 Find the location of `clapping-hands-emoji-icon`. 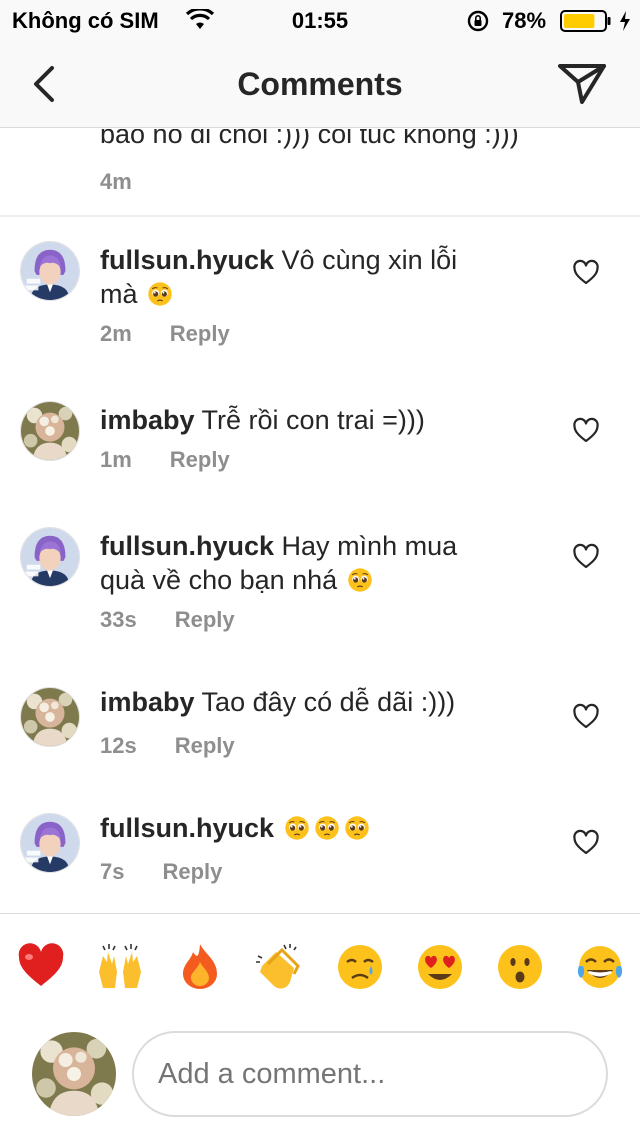

clapping-hands-emoji-icon is located at coordinates (279, 967).